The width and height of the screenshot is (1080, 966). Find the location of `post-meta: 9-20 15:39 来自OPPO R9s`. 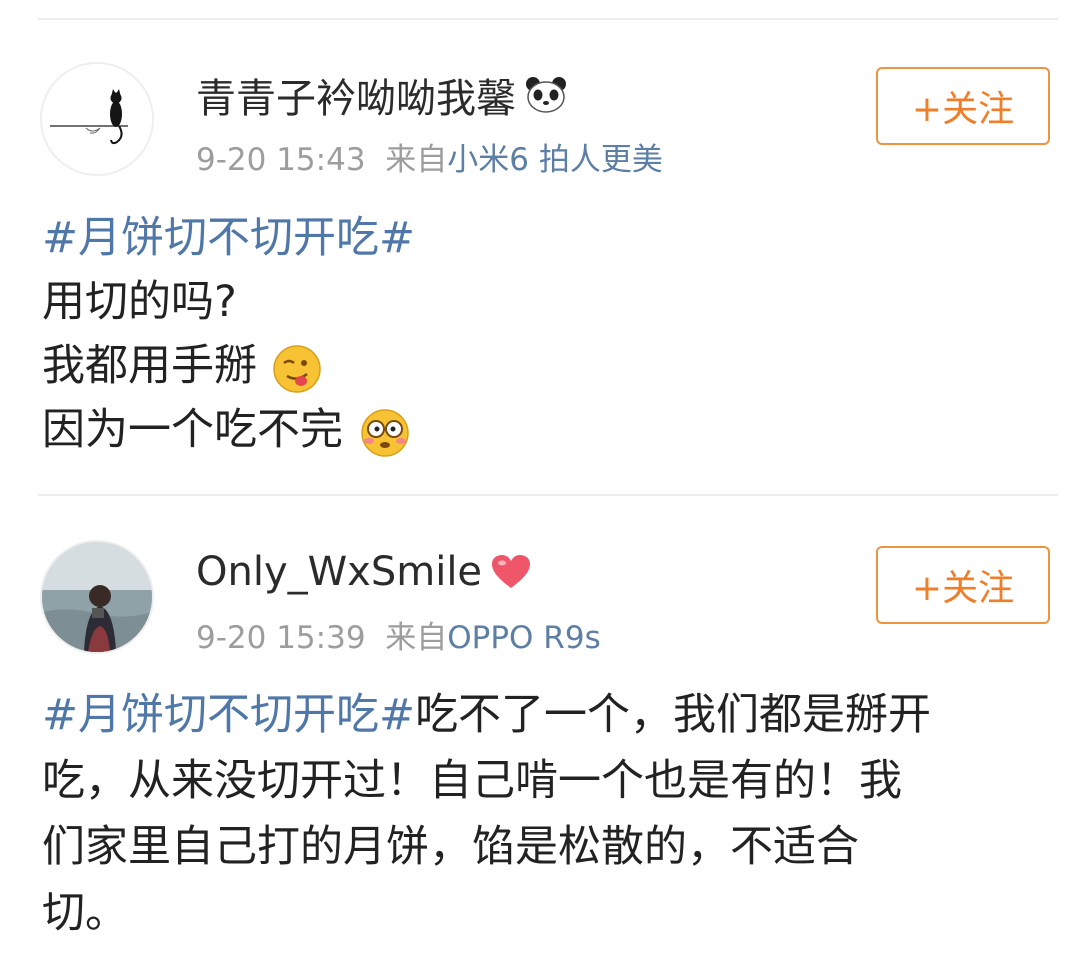

post-meta: 9-20 15:39 来自OPPO R9s is located at coordinates (398, 634).